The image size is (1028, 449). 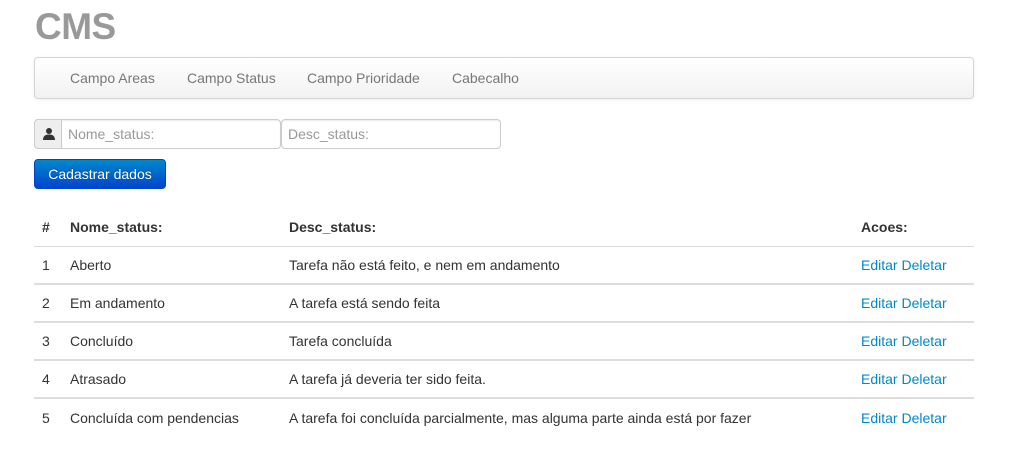 I want to click on row-desc: A tarefa está sendo feita, so click(x=567, y=302).